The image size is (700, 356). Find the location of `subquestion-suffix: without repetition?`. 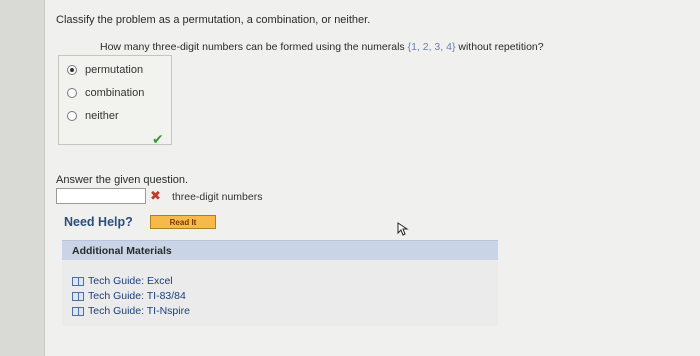

subquestion-suffix: without repetition? is located at coordinates (501, 47).